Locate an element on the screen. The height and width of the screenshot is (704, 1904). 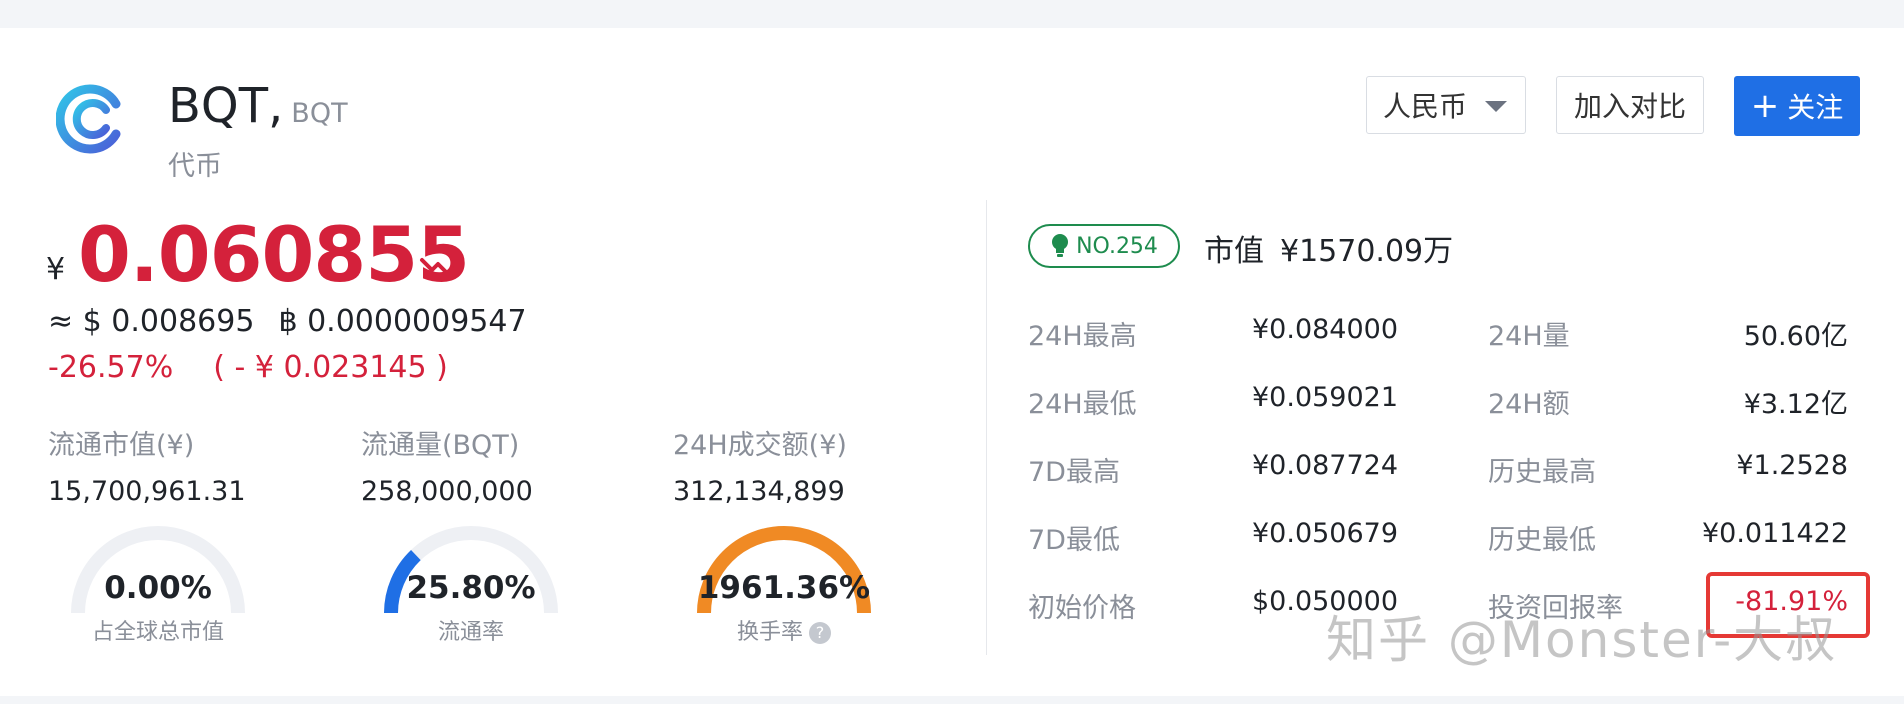
gauge-label: 占全球总市值 is located at coordinates (157, 632).